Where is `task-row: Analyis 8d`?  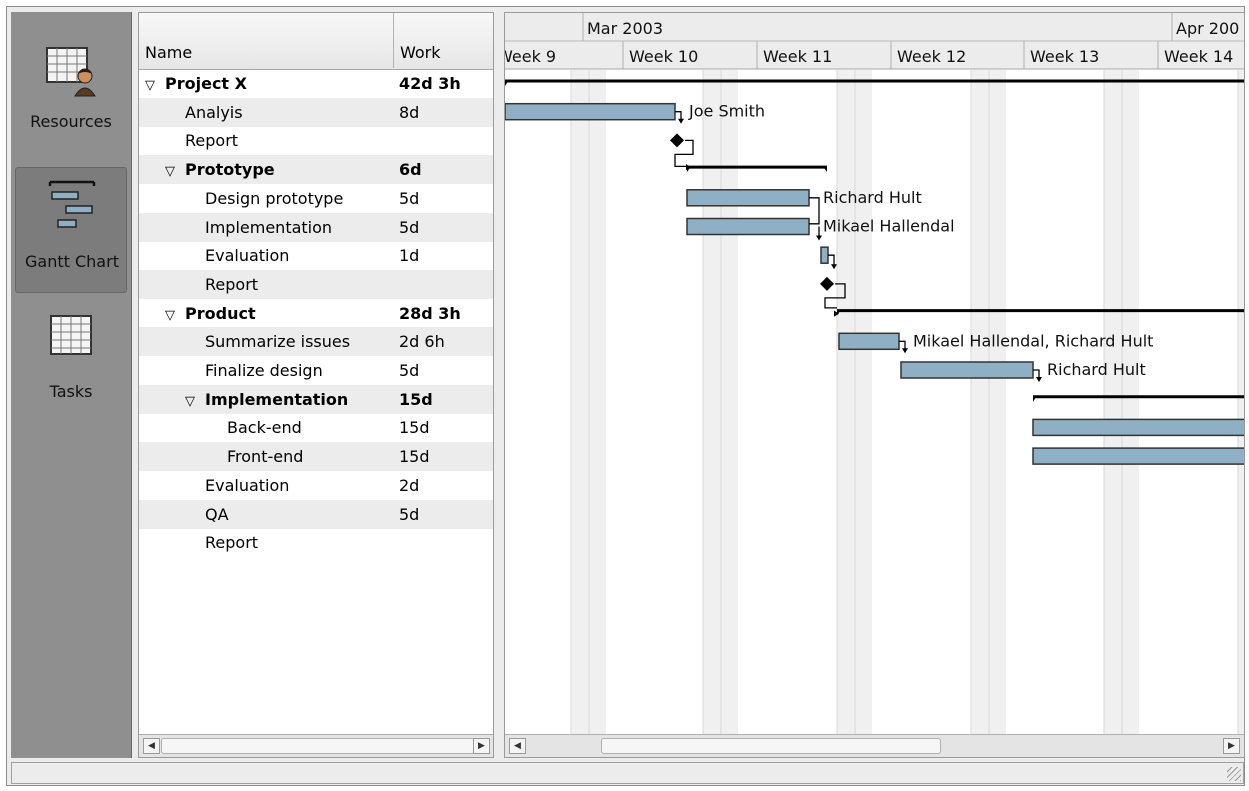 task-row: Analyis 8d is located at coordinates (316, 112).